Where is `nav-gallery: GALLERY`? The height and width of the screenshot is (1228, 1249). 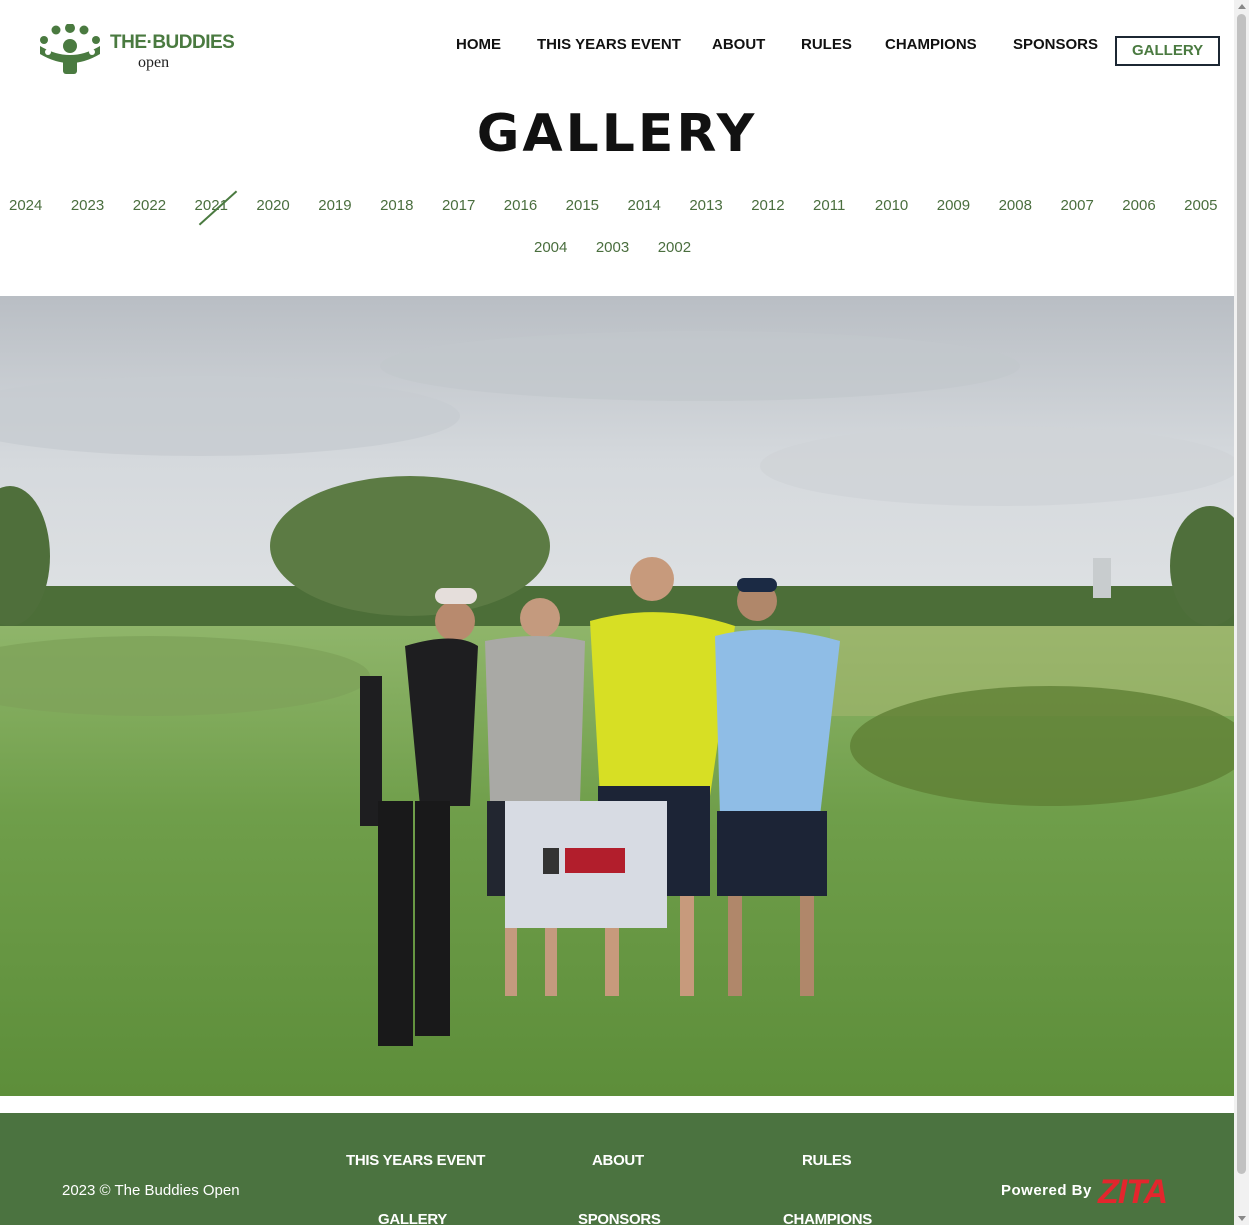 nav-gallery: GALLERY is located at coordinates (1168, 51).